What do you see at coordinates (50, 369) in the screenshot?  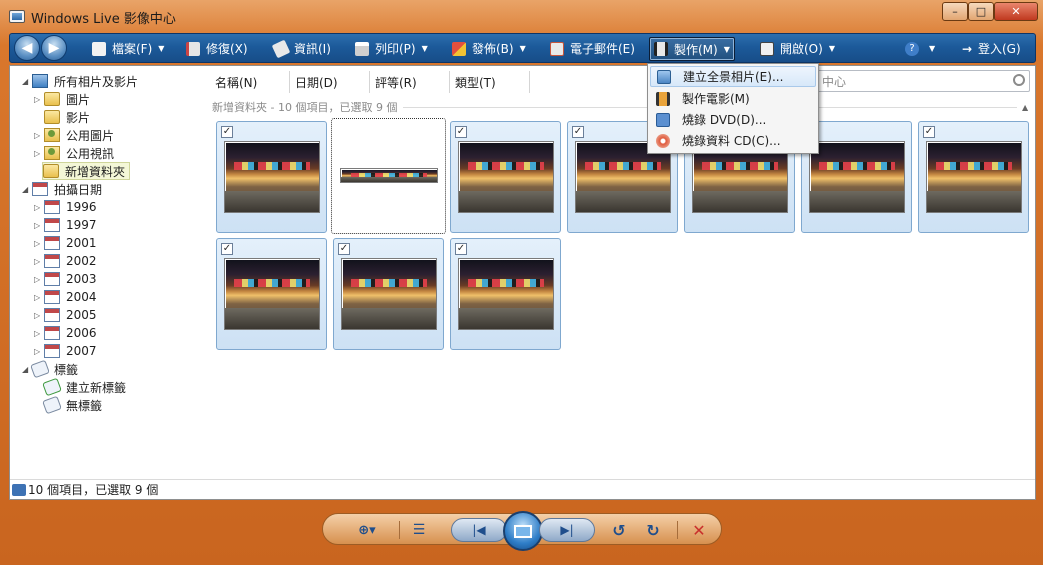 I see `tree-item-tags: ◢ 標籤` at bounding box center [50, 369].